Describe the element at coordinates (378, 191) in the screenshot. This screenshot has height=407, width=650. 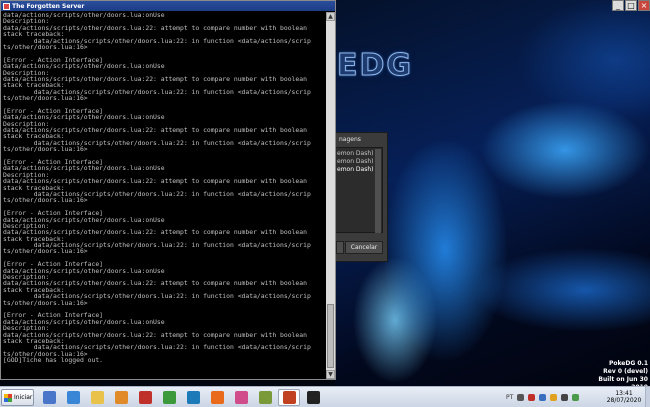
I see `dialog-scrollbar` at that location.